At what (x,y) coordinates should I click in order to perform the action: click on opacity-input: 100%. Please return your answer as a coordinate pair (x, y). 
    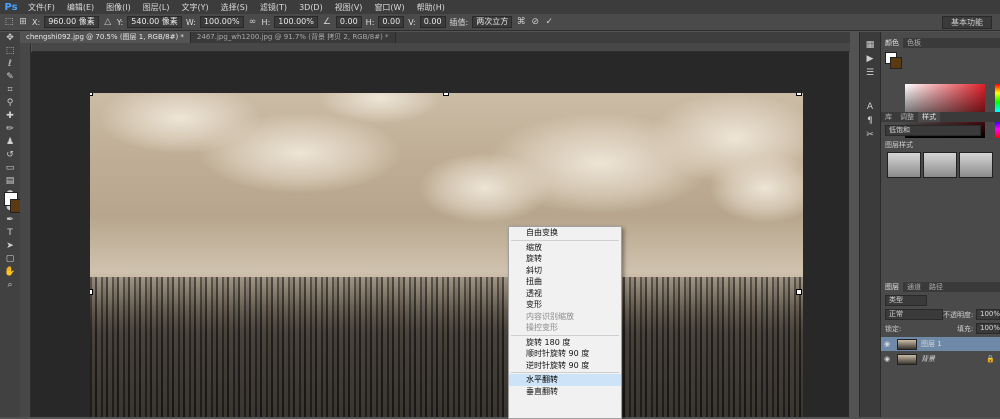
    Looking at the image, I should click on (988, 314).